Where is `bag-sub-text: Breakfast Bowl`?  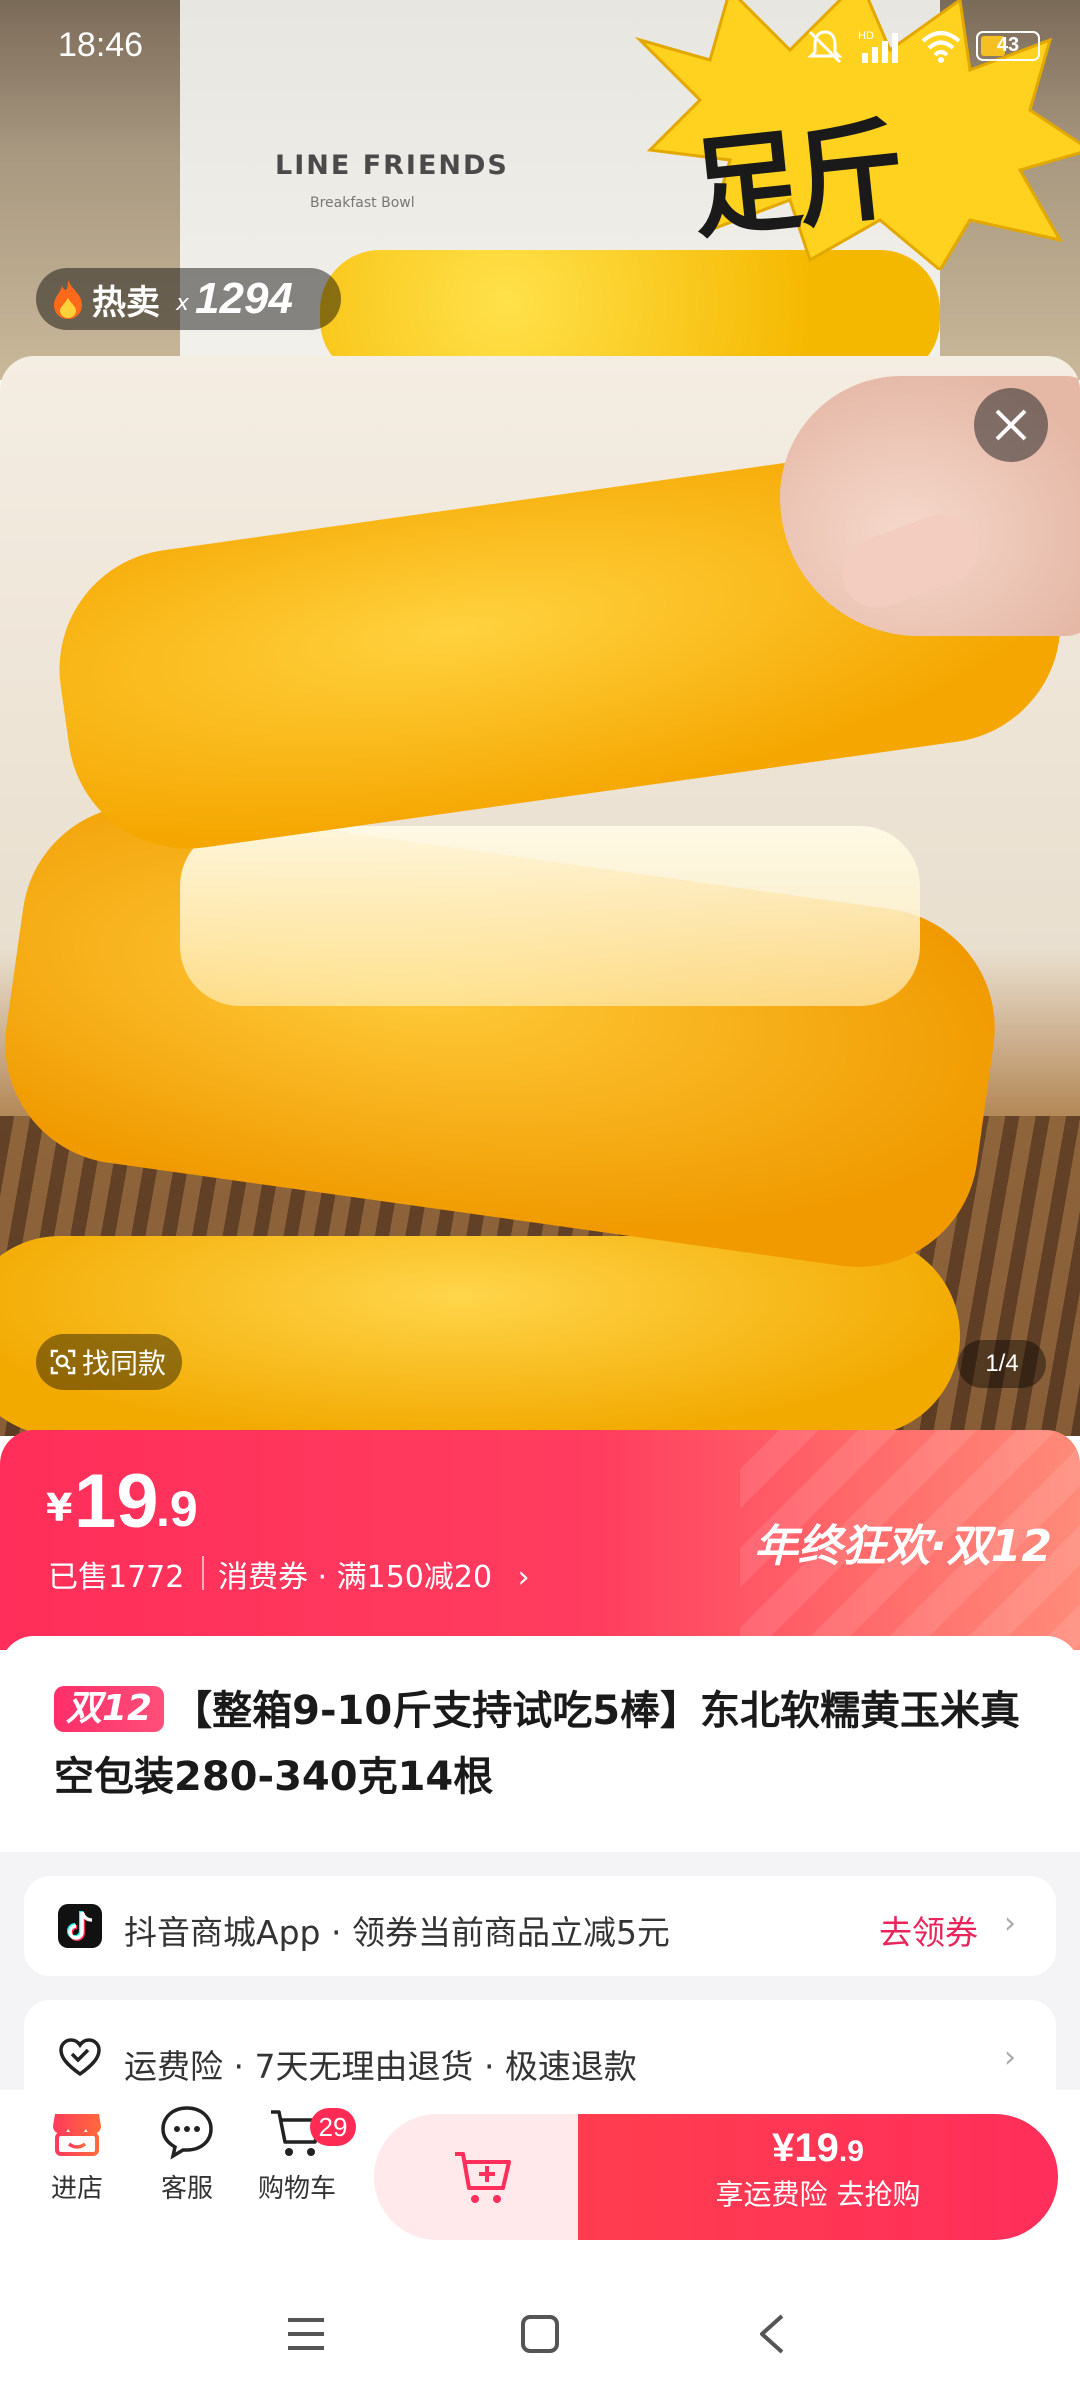 bag-sub-text: Breakfast Bowl is located at coordinates (362, 203).